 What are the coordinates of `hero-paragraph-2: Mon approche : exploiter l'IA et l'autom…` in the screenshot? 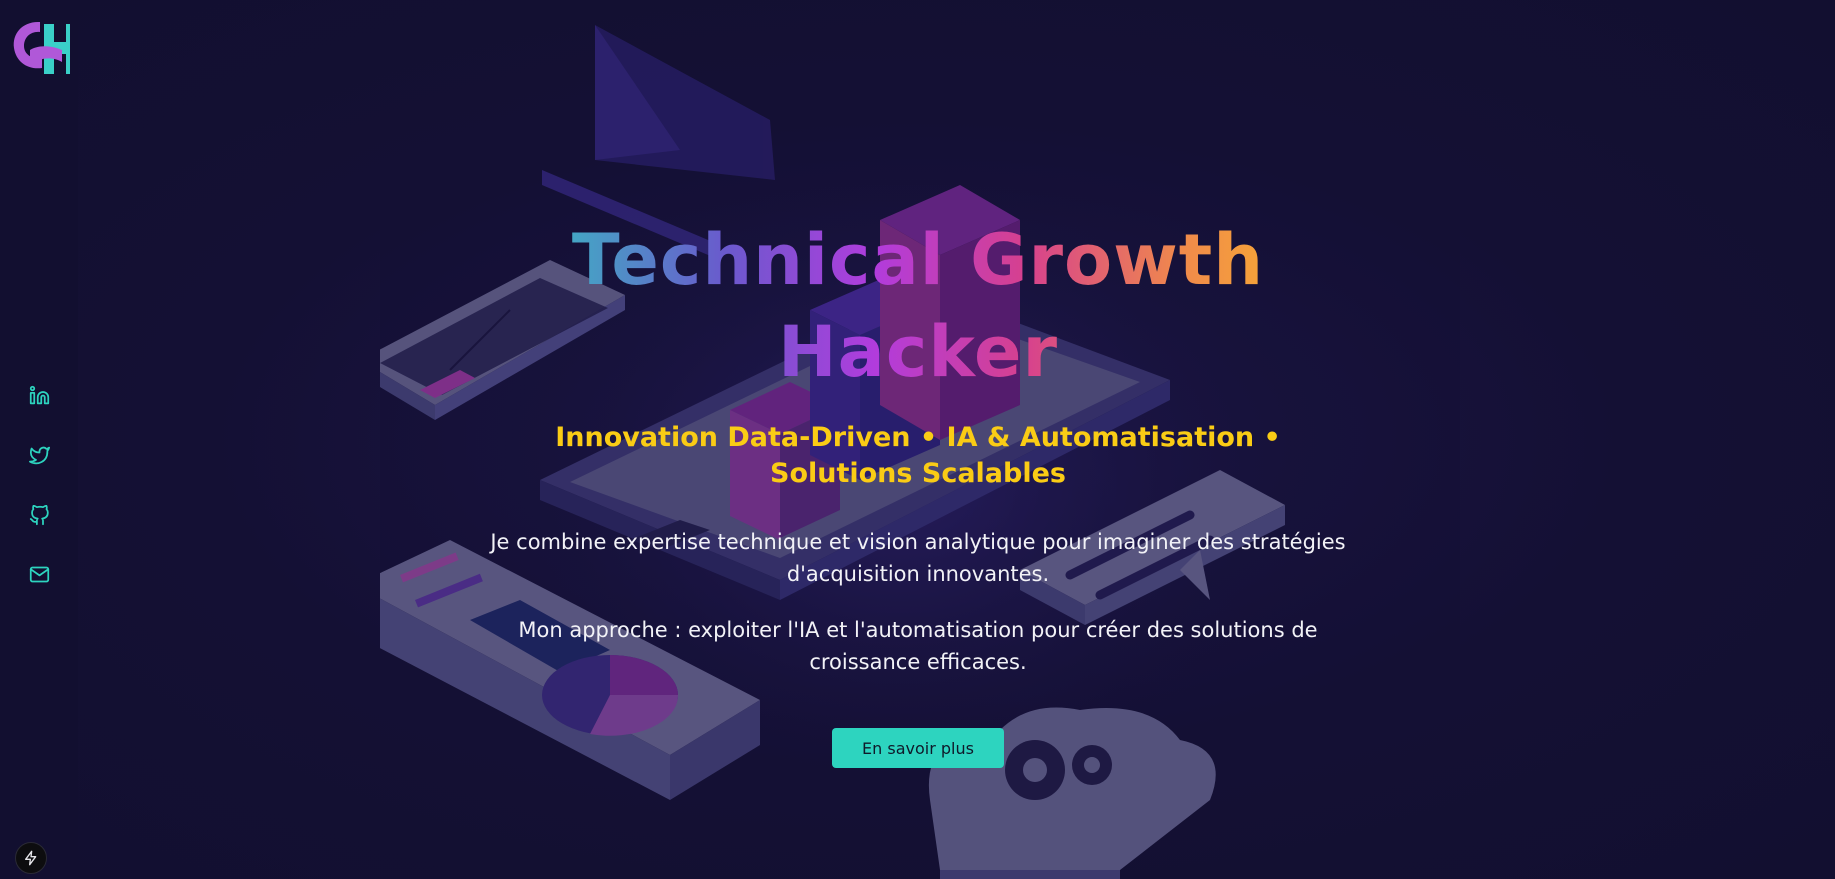 It's located at (918, 646).